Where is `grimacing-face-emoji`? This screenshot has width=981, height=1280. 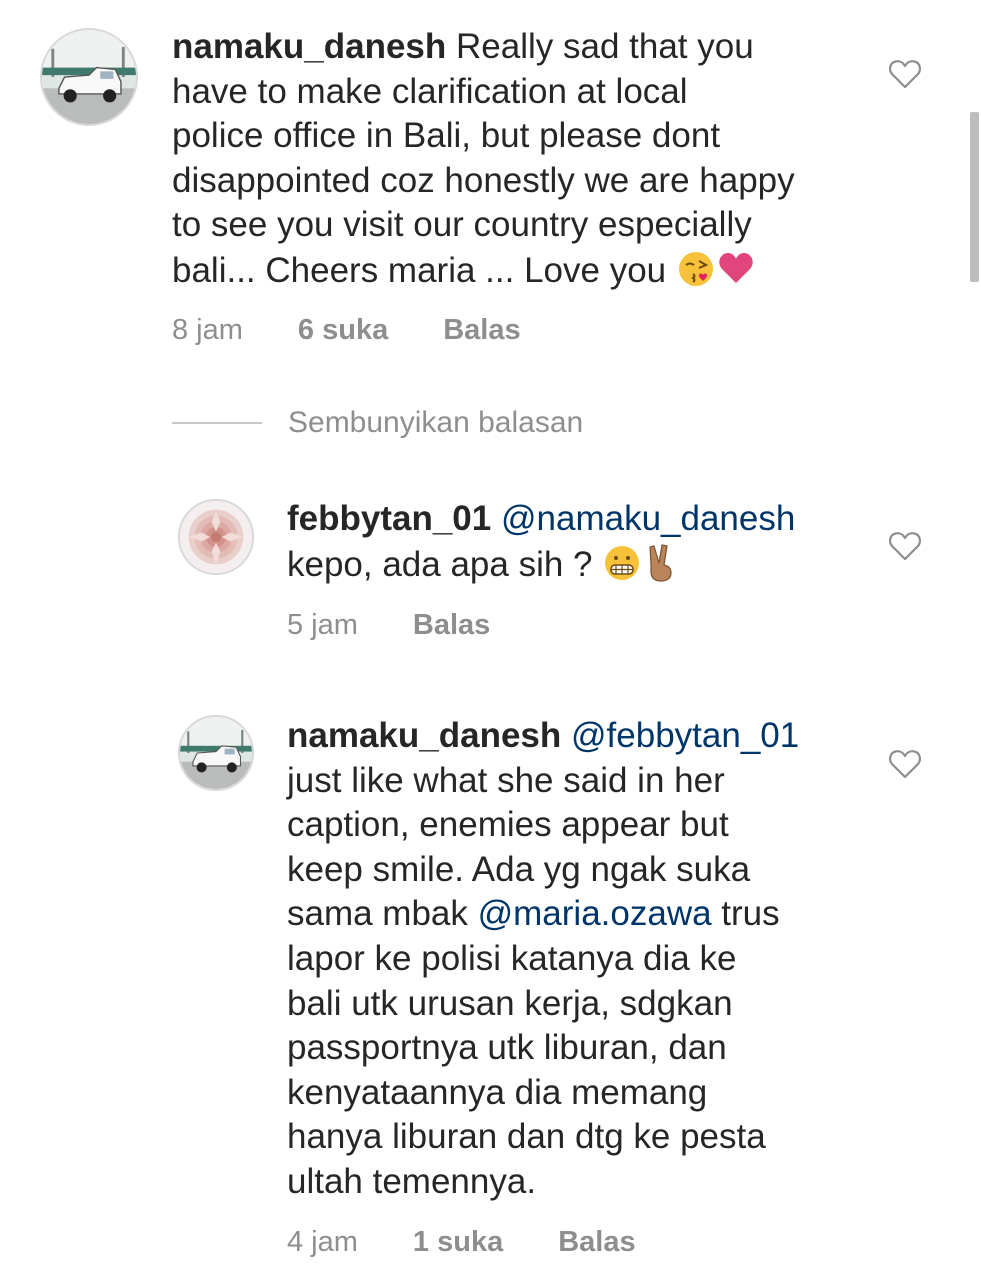
grimacing-face-emoji is located at coordinates (622, 562).